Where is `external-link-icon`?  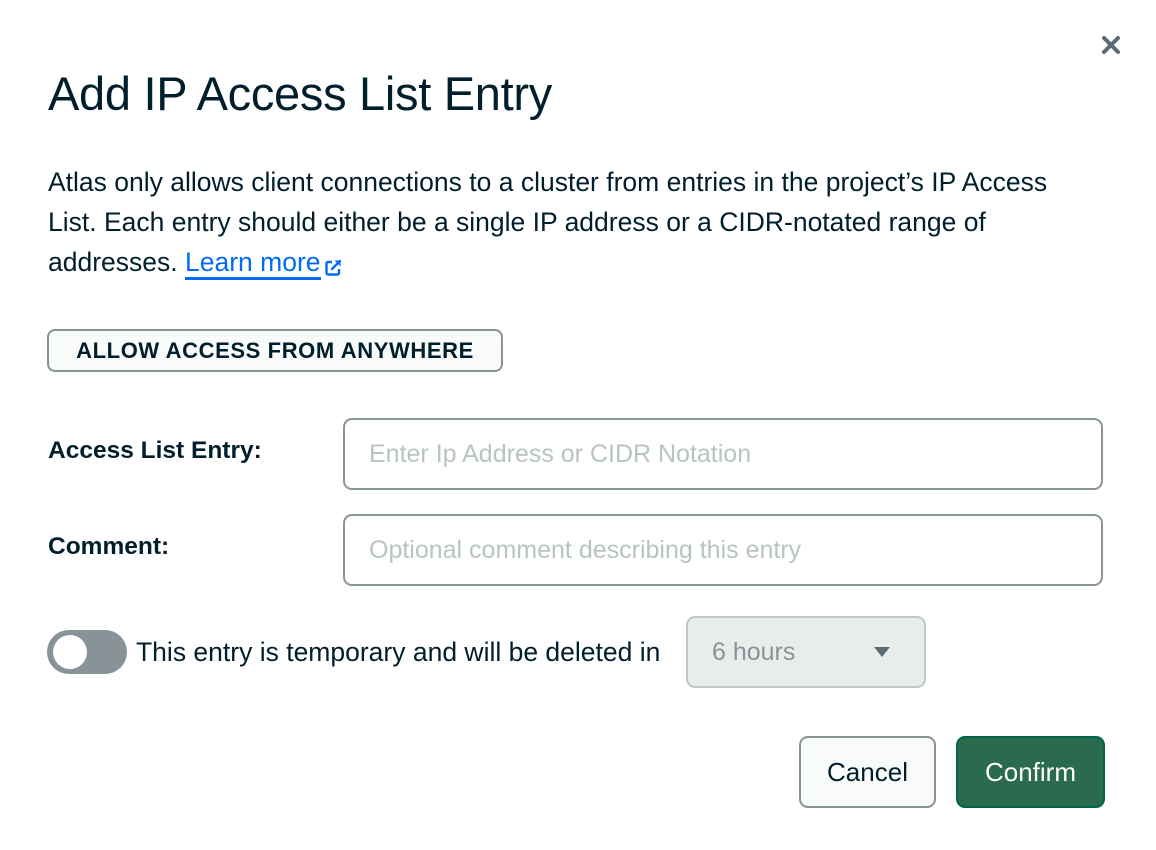
external-link-icon is located at coordinates (333, 268).